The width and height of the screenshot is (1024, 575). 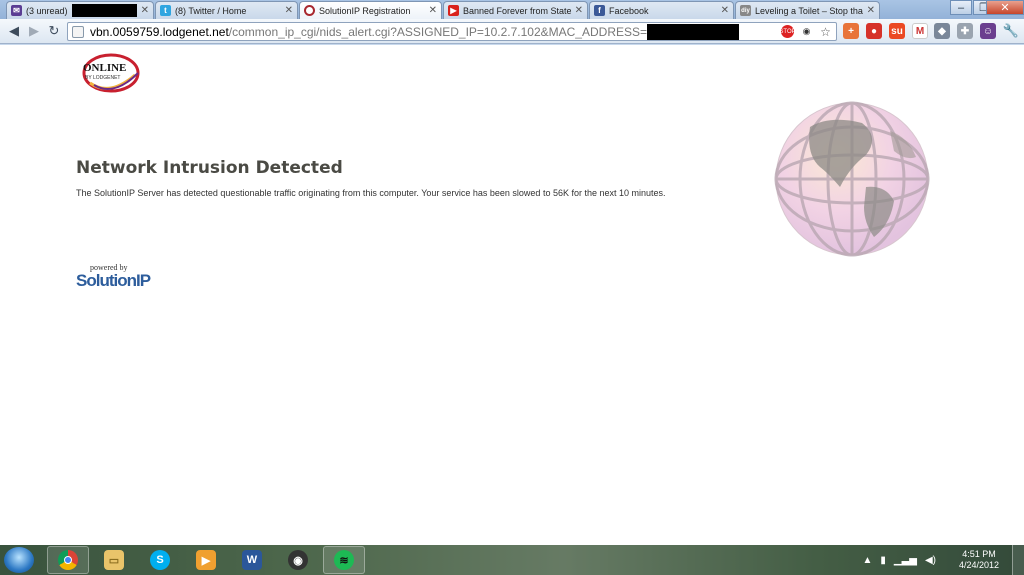 What do you see at coordinates (930, 560) in the screenshot?
I see `volume-icon: ◀)` at bounding box center [930, 560].